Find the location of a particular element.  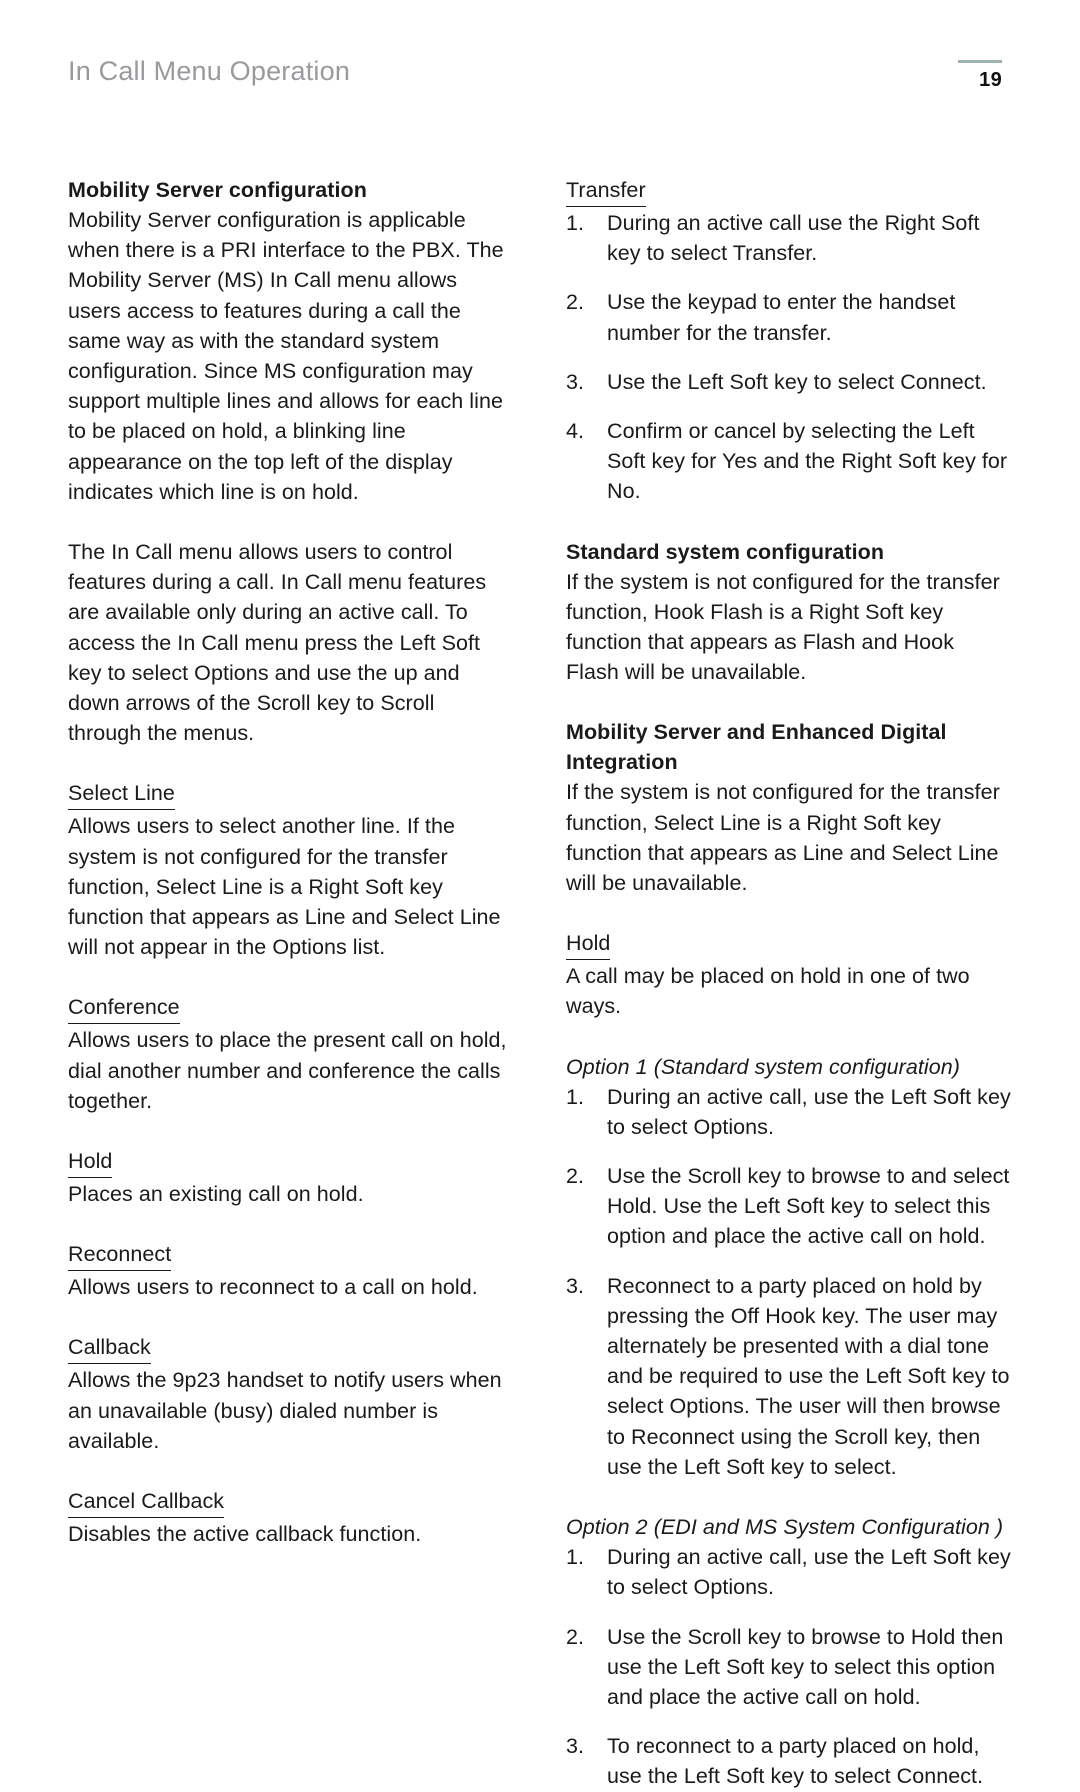

heading-cancel-callback: Cancel Callback is located at coordinates (146, 1502).